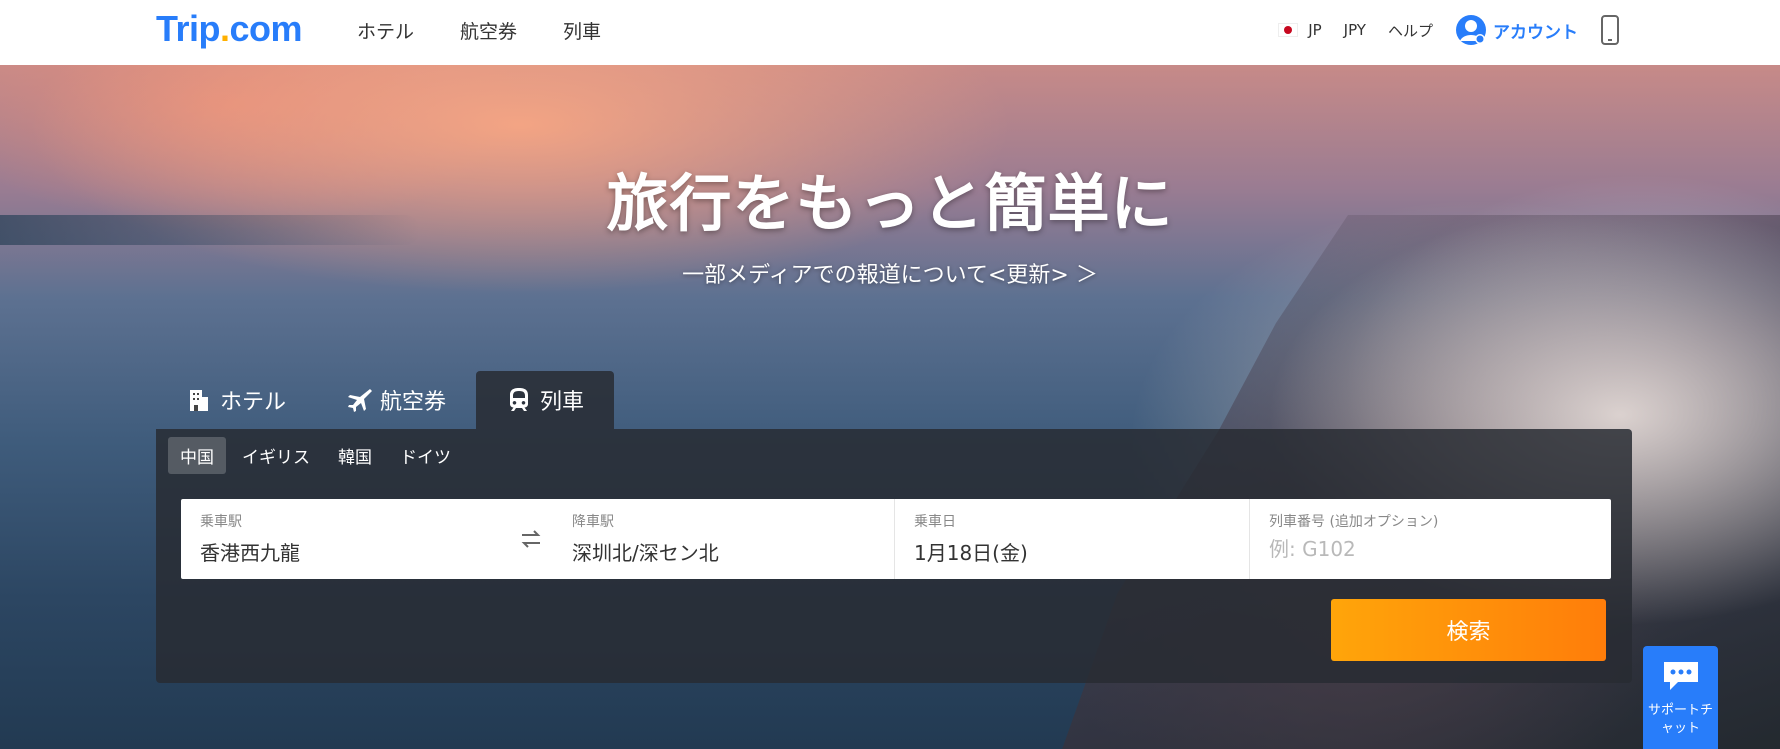 The height and width of the screenshot is (749, 1780). What do you see at coordinates (582, 30) in the screenshot?
I see `nav-trains: 列車` at bounding box center [582, 30].